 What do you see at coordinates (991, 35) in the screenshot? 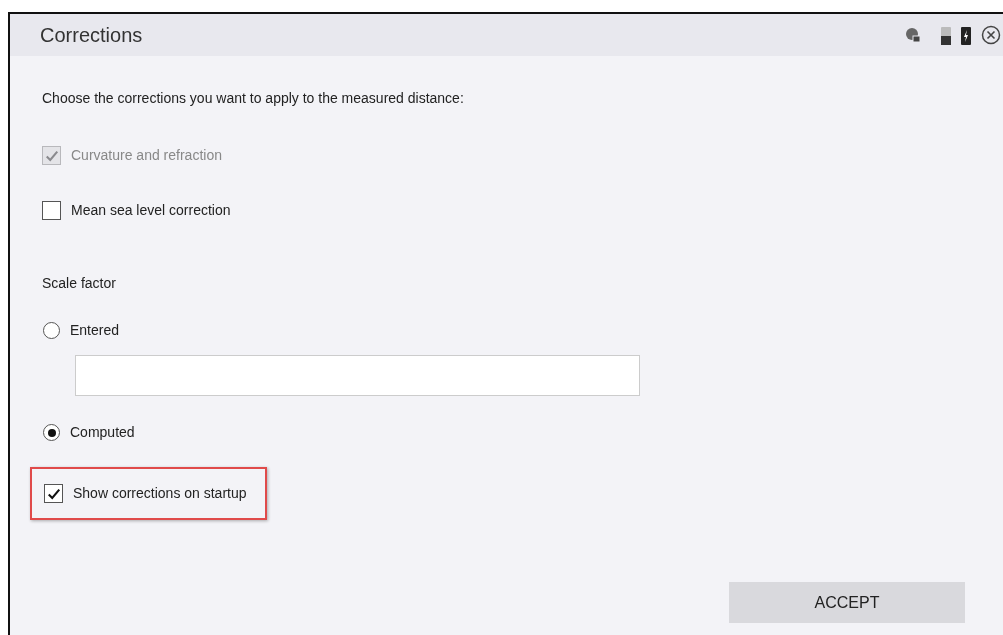
I see `close-icon` at bounding box center [991, 35].